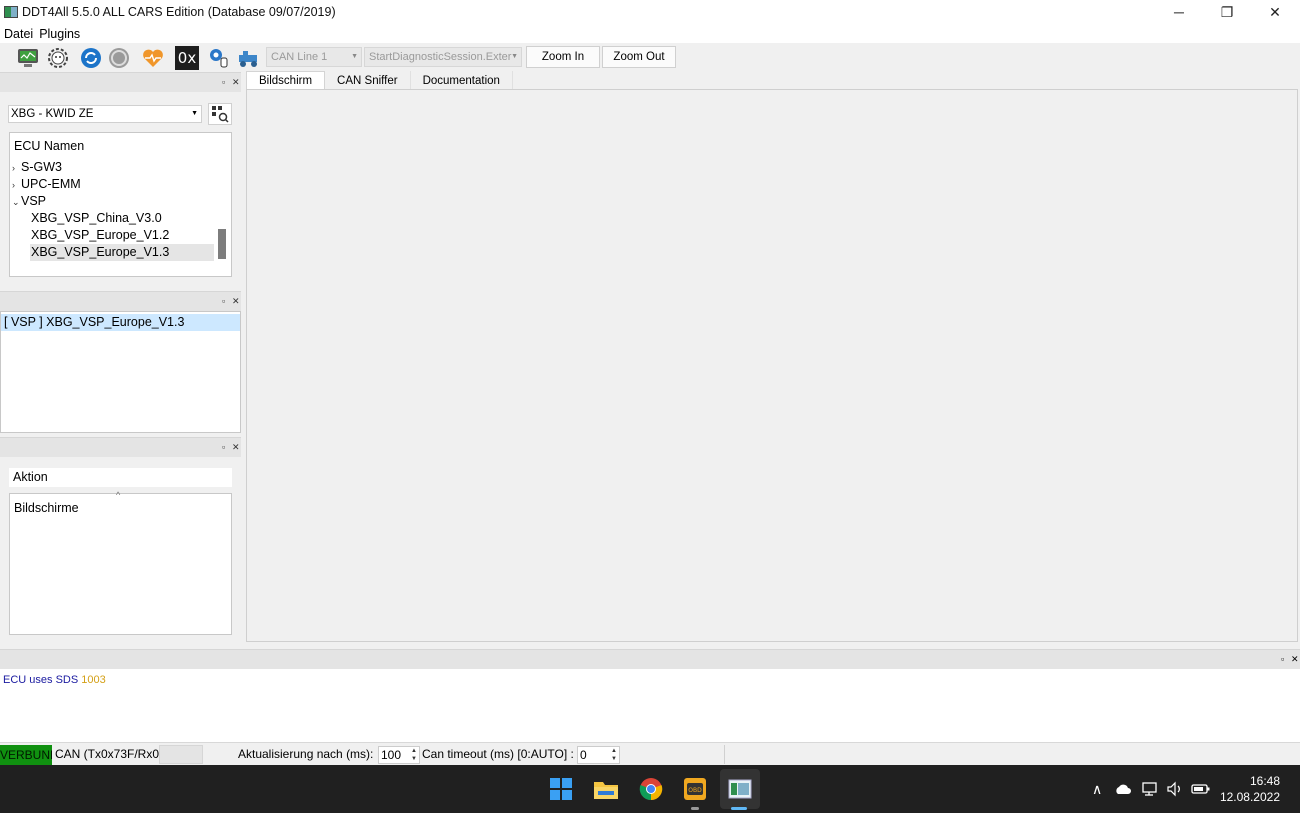 The height and width of the screenshot is (813, 1300). What do you see at coordinates (26, 755) in the screenshot?
I see `status-badge: VERBUNDEN` at bounding box center [26, 755].